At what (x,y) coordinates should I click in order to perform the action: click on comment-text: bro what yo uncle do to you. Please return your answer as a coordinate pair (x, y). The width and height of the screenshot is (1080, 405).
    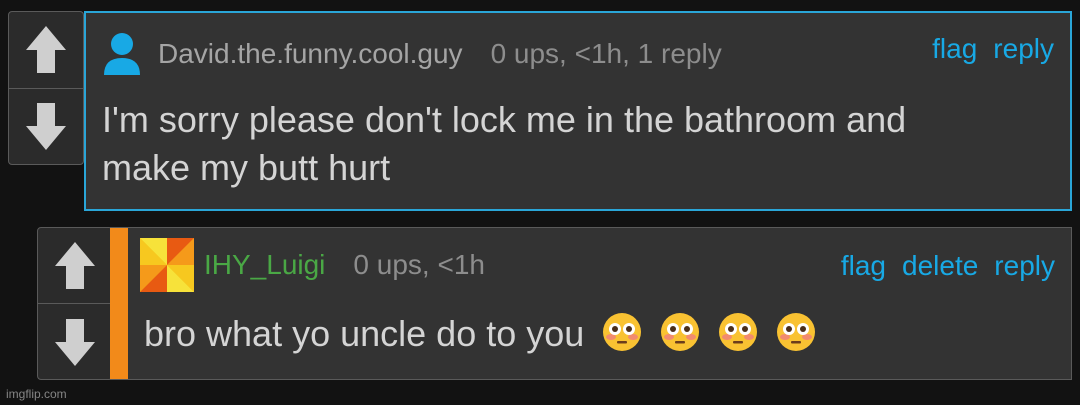
    Looking at the image, I should click on (480, 334).